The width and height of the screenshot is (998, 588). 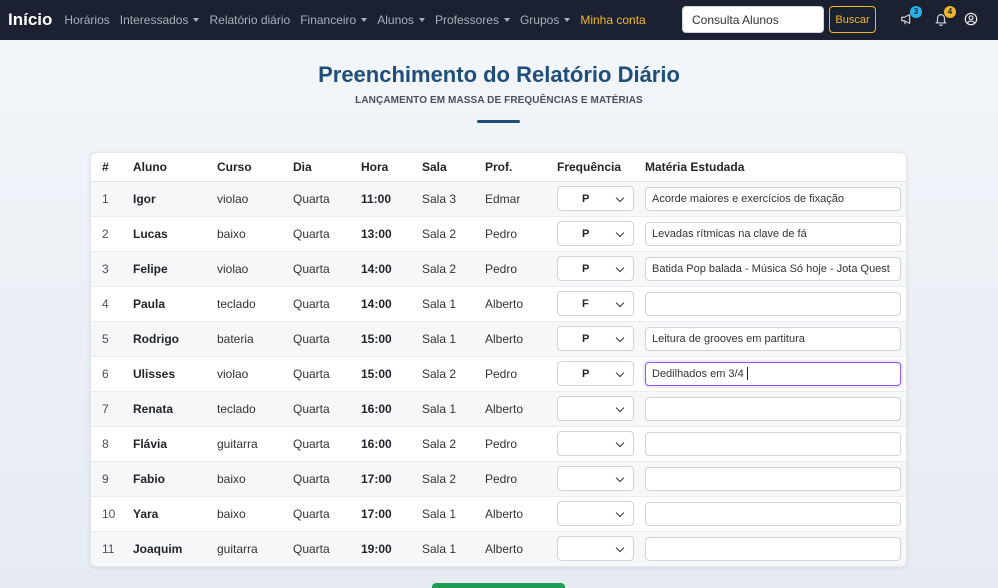 I want to click on nav-horarios: Horários, so click(x=86, y=20).